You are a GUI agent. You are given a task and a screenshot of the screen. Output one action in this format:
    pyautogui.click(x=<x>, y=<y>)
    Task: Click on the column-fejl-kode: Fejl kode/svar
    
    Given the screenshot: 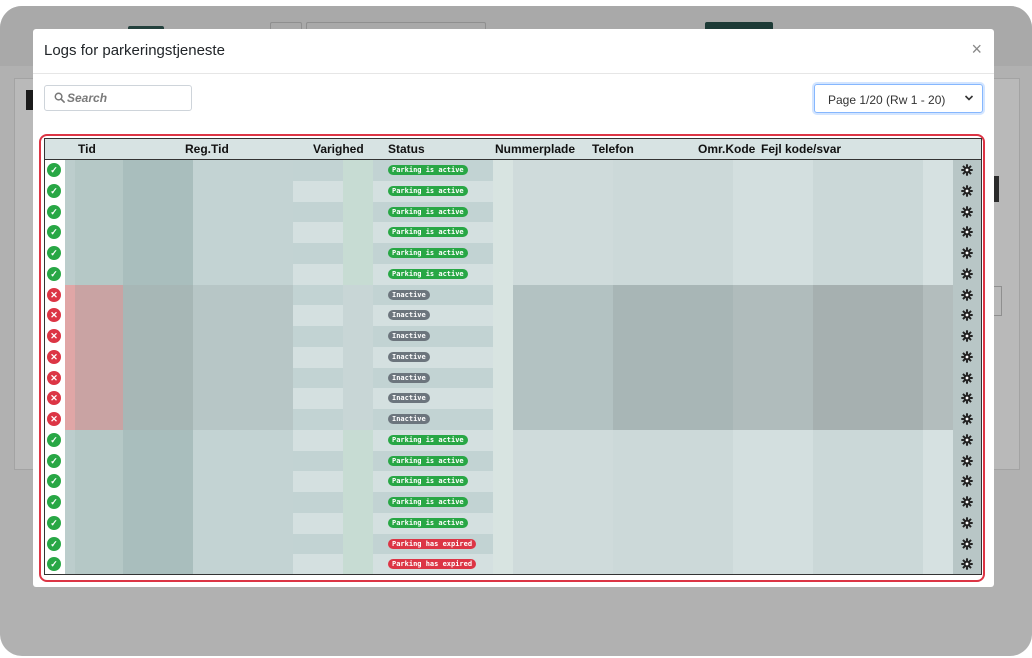 What is the action you would take?
    pyautogui.click(x=801, y=149)
    